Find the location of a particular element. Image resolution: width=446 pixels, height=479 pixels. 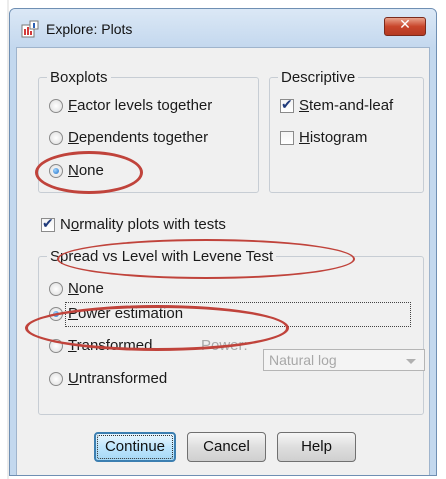

help-label: Help is located at coordinates (316, 446).